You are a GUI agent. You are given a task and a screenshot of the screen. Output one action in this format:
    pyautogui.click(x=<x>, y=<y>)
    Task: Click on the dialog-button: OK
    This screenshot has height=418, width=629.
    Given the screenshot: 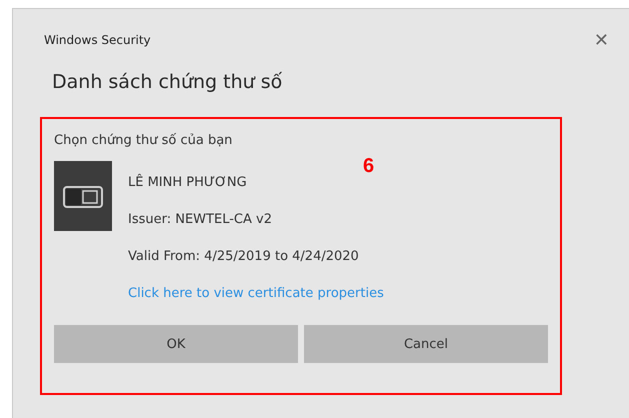 What is the action you would take?
    pyautogui.click(x=176, y=344)
    